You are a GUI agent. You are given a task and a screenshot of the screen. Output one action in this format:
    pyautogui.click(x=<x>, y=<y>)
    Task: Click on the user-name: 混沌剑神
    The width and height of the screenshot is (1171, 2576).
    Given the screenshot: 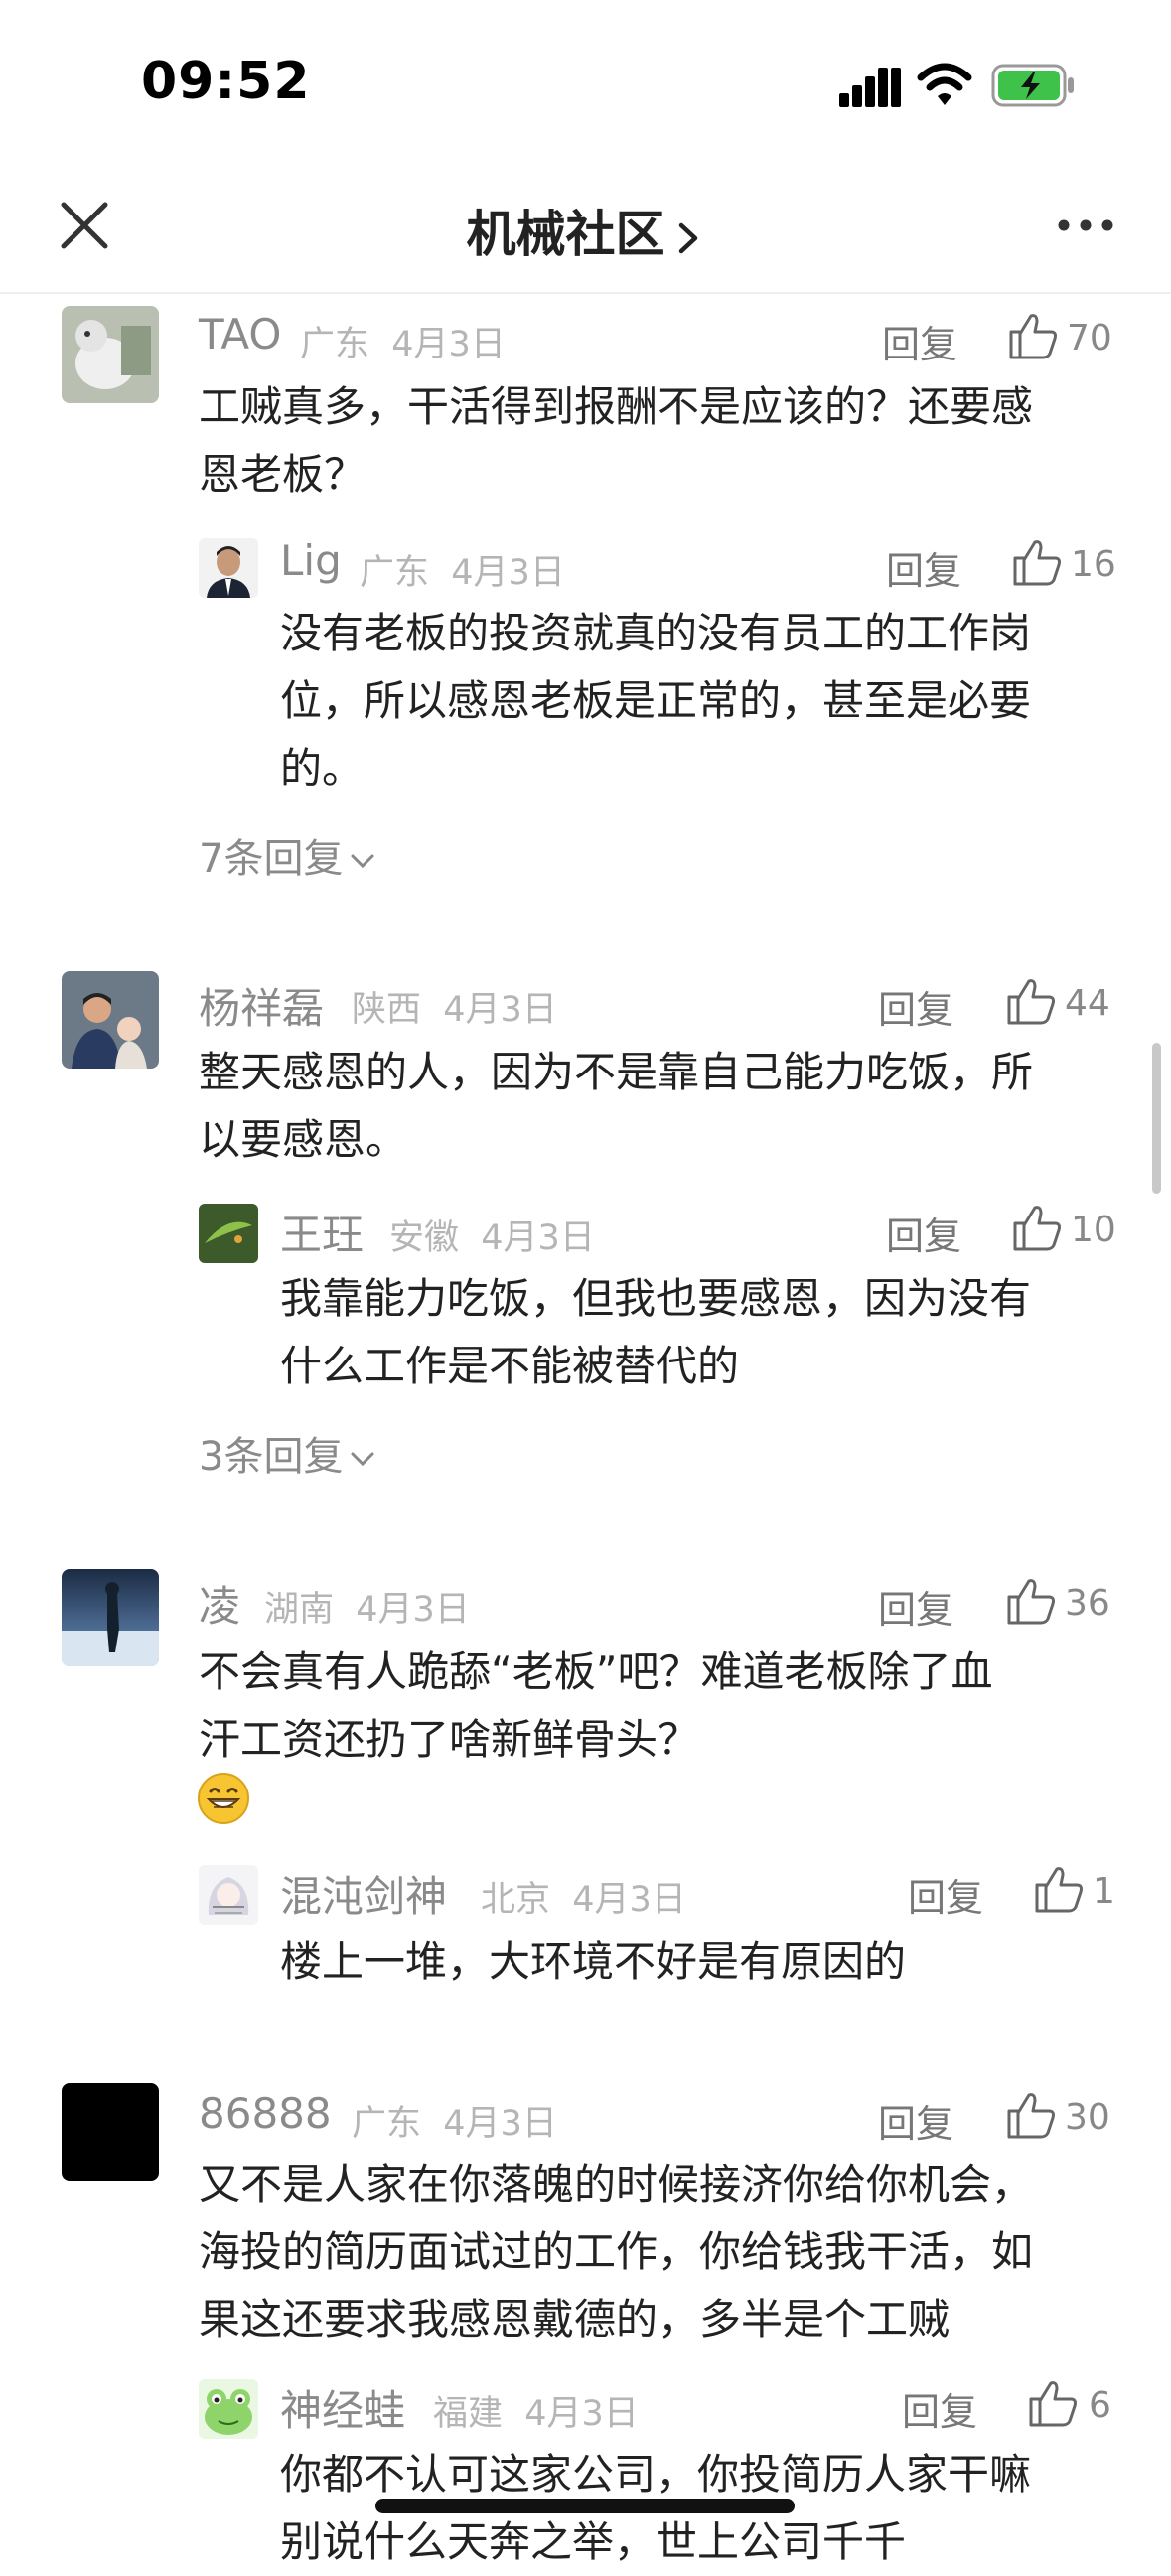 What is the action you would take?
    pyautogui.click(x=363, y=1893)
    